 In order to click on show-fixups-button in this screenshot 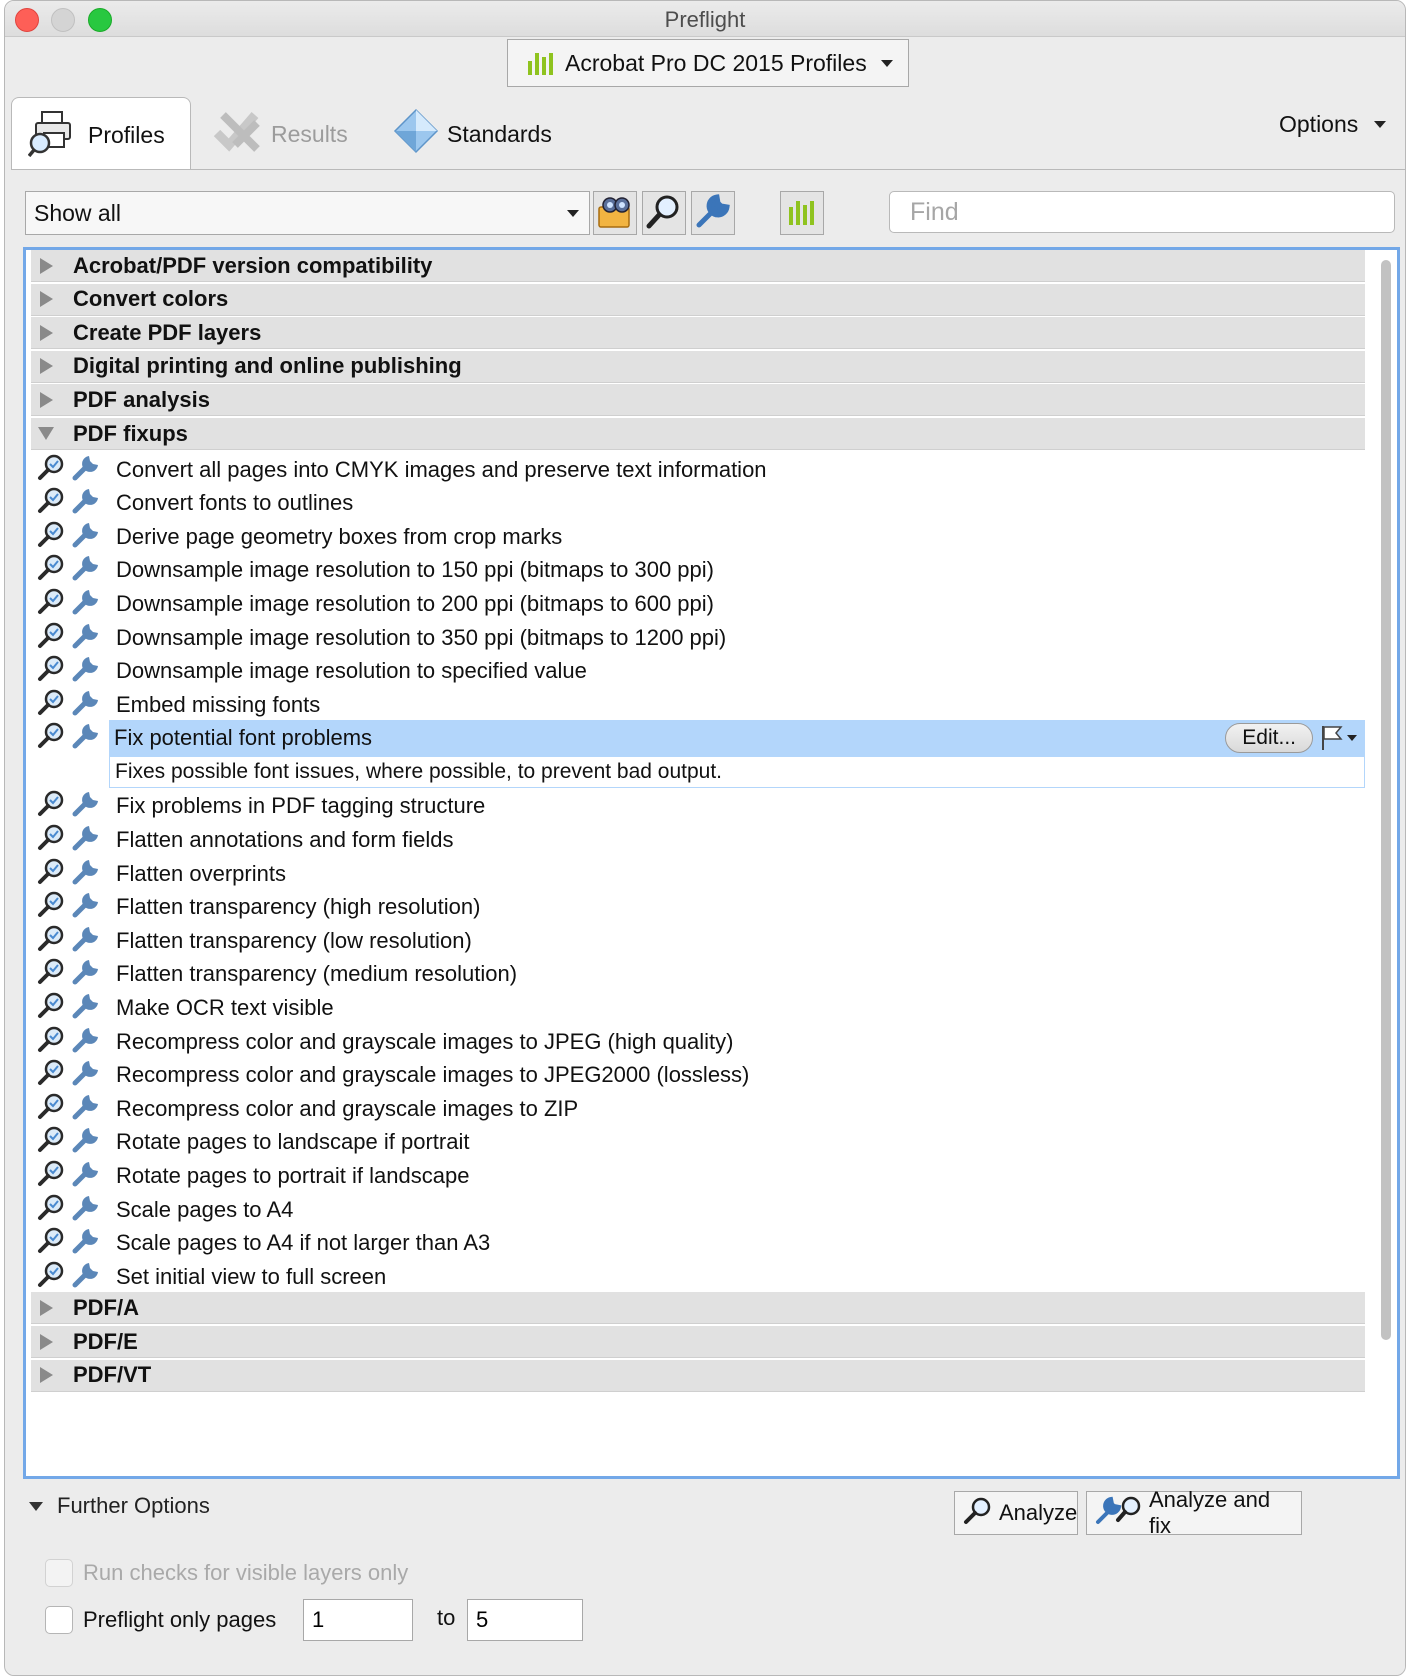, I will do `click(713, 213)`.